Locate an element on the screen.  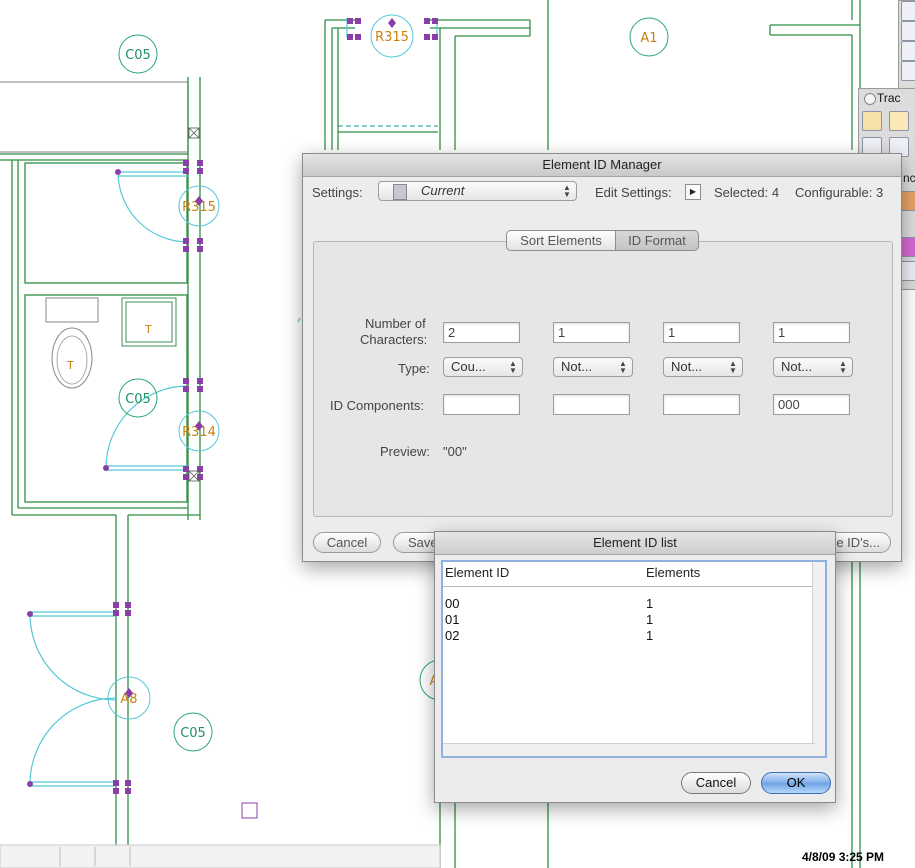
edit-settings-arrow-icon: ▶ is located at coordinates (693, 192).